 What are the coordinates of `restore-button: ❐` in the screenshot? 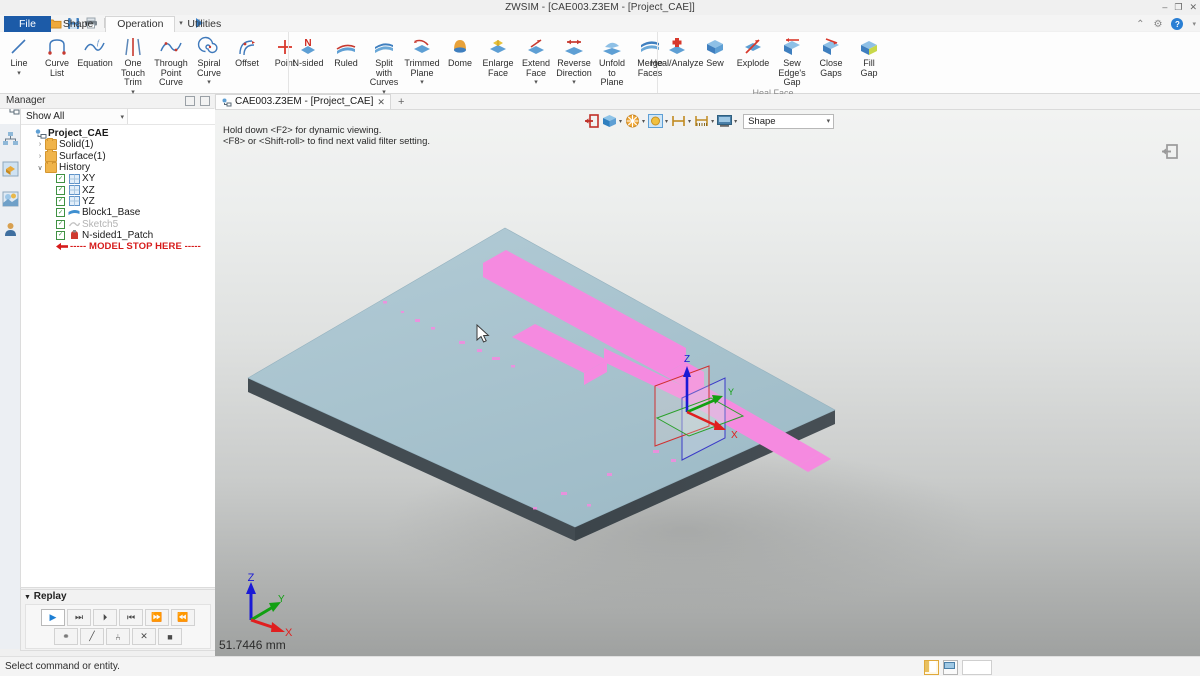 It's located at (1178, 7).